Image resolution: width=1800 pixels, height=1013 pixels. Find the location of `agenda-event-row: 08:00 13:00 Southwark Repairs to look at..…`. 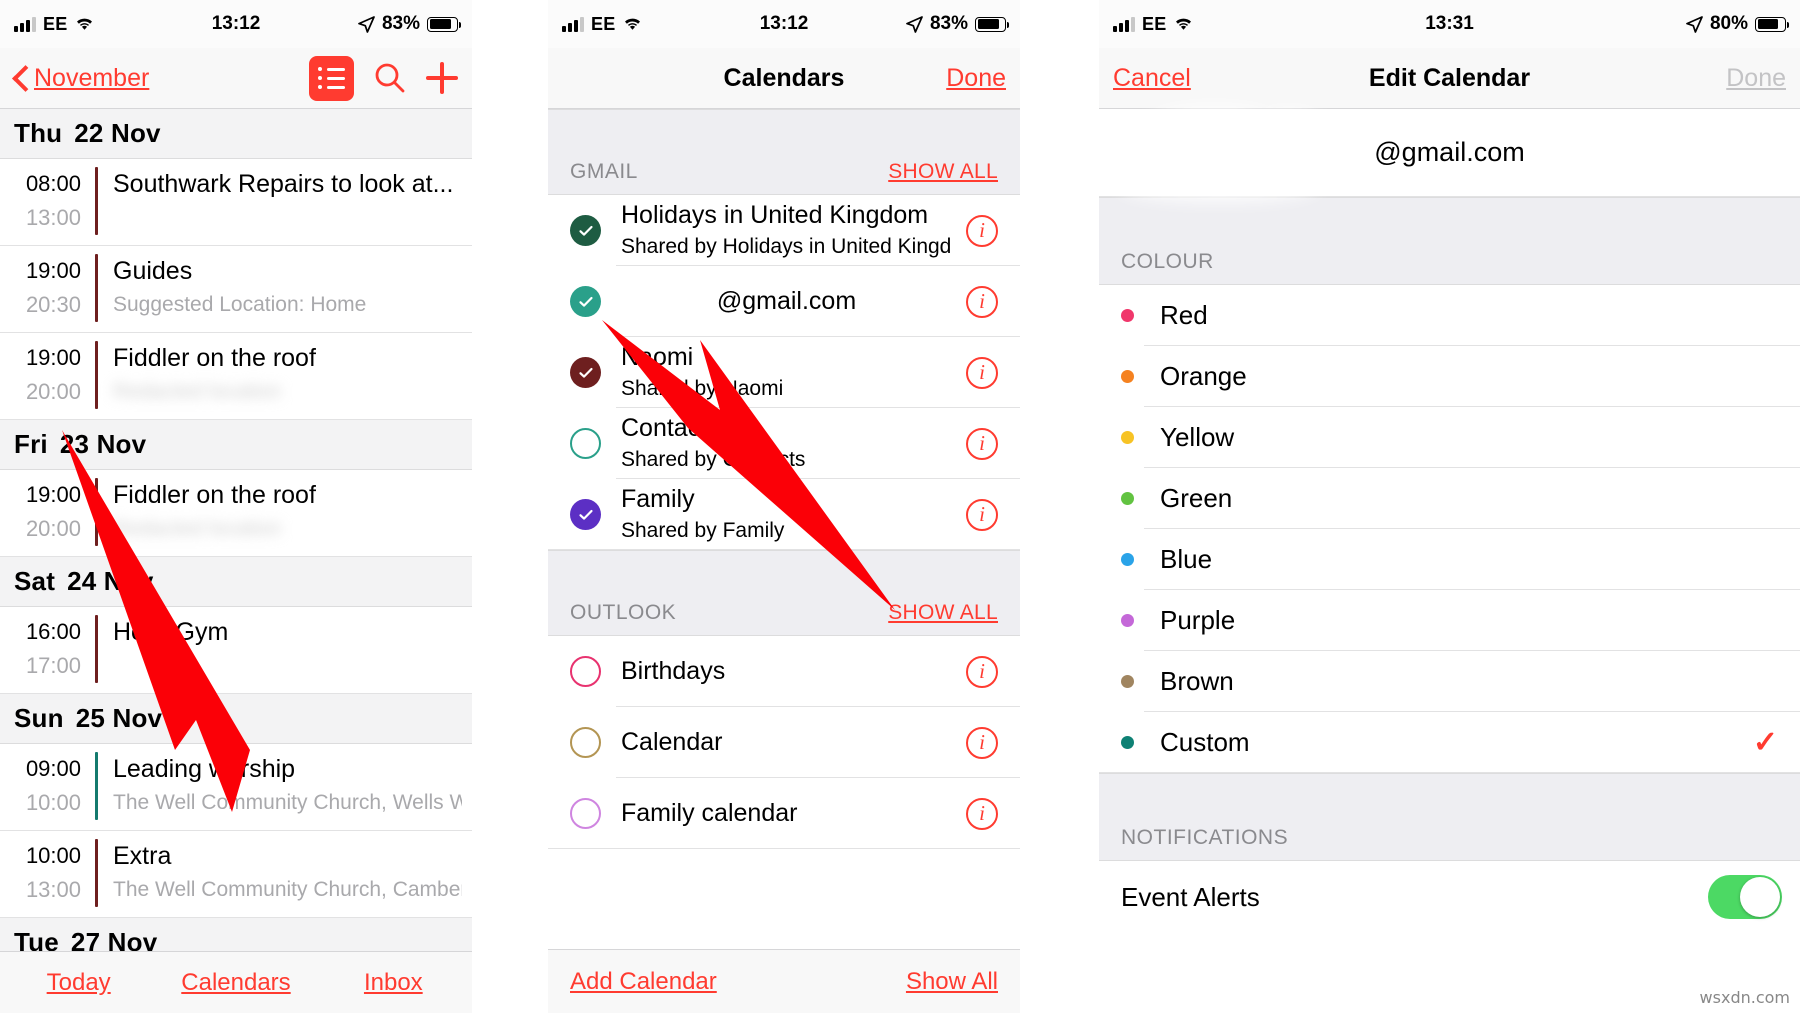

agenda-event-row: 08:00 13:00 Southwark Repairs to look at..… is located at coordinates (236, 202).